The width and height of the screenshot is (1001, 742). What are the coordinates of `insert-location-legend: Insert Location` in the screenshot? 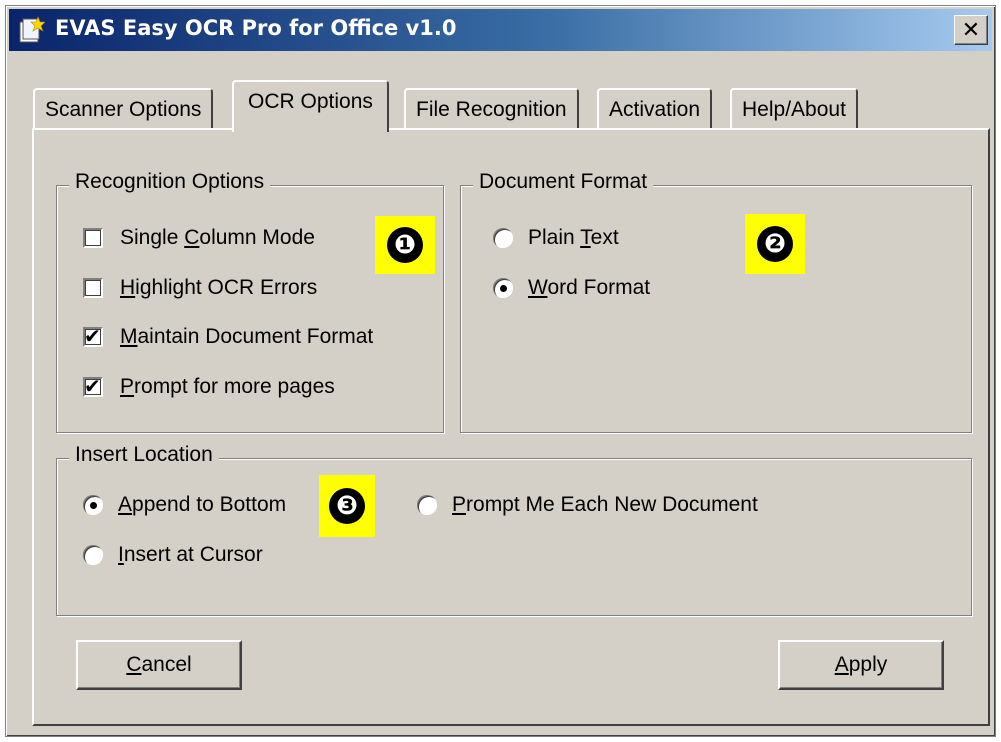 It's located at (144, 455).